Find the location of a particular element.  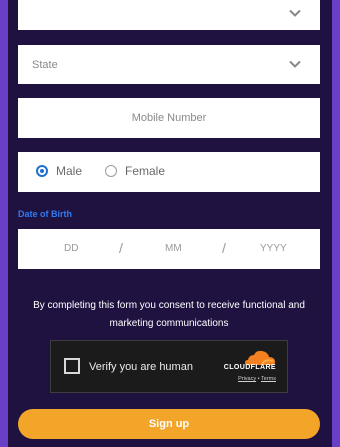

dob-year-input: YYYY is located at coordinates (273, 248).